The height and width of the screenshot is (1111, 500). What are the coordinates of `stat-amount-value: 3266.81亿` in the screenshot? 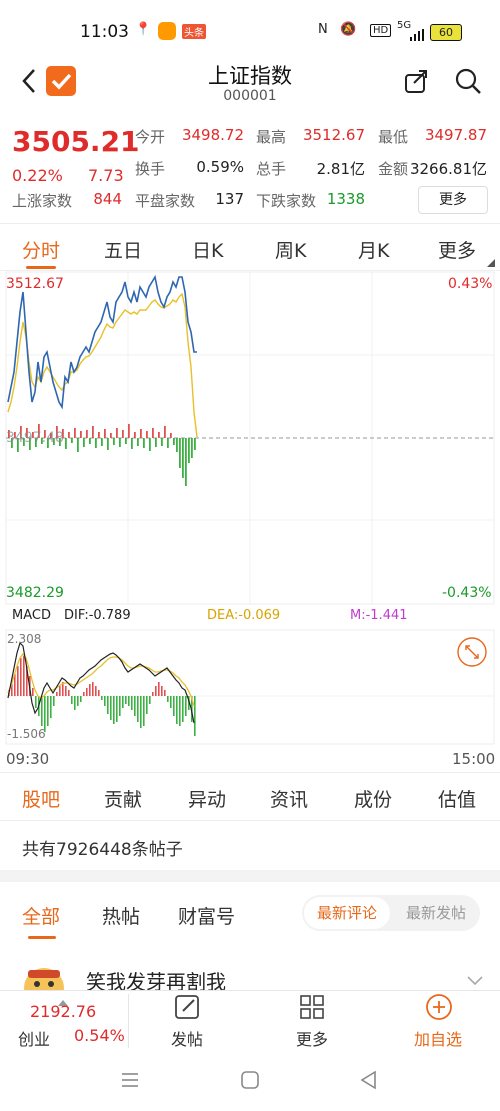 It's located at (448, 169).